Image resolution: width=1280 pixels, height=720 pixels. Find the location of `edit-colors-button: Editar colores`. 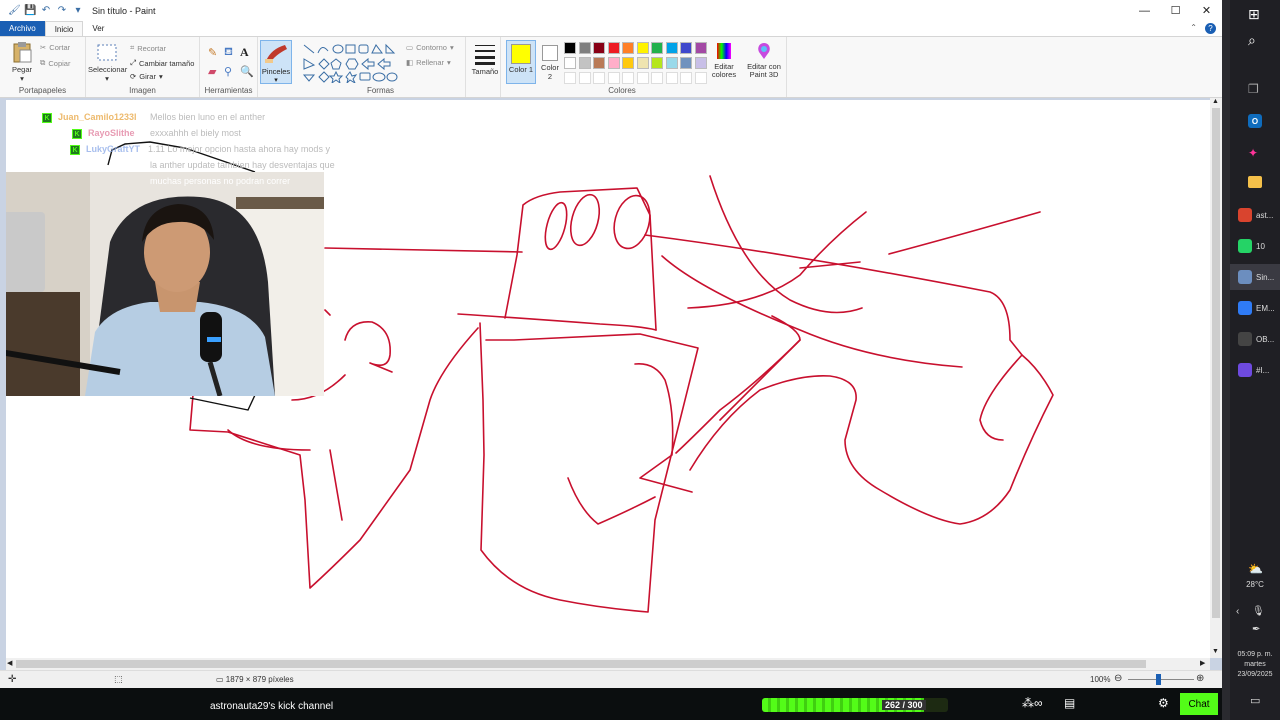

edit-colors-button: Editar colores is located at coordinates (724, 60).